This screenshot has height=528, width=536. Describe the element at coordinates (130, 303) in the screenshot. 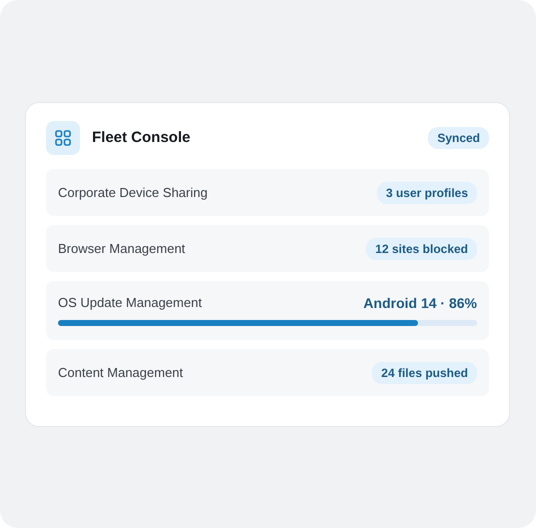

I see `setting-label: OS Update Management` at that location.